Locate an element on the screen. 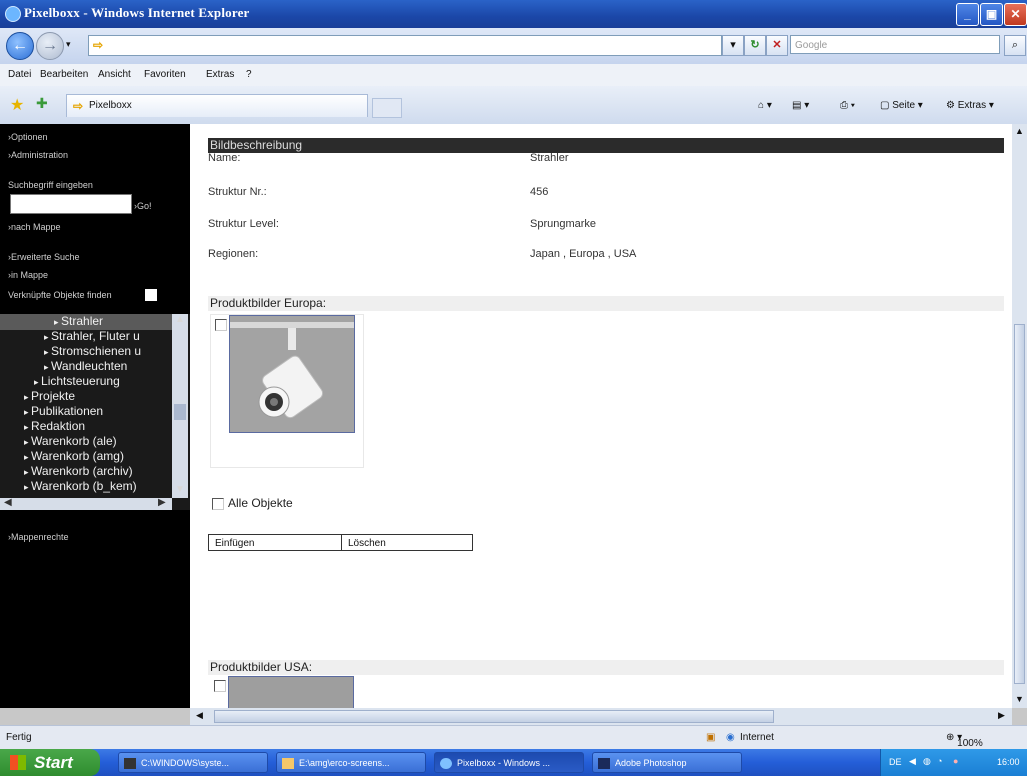  usa-product-thumbnail is located at coordinates (291, 692).